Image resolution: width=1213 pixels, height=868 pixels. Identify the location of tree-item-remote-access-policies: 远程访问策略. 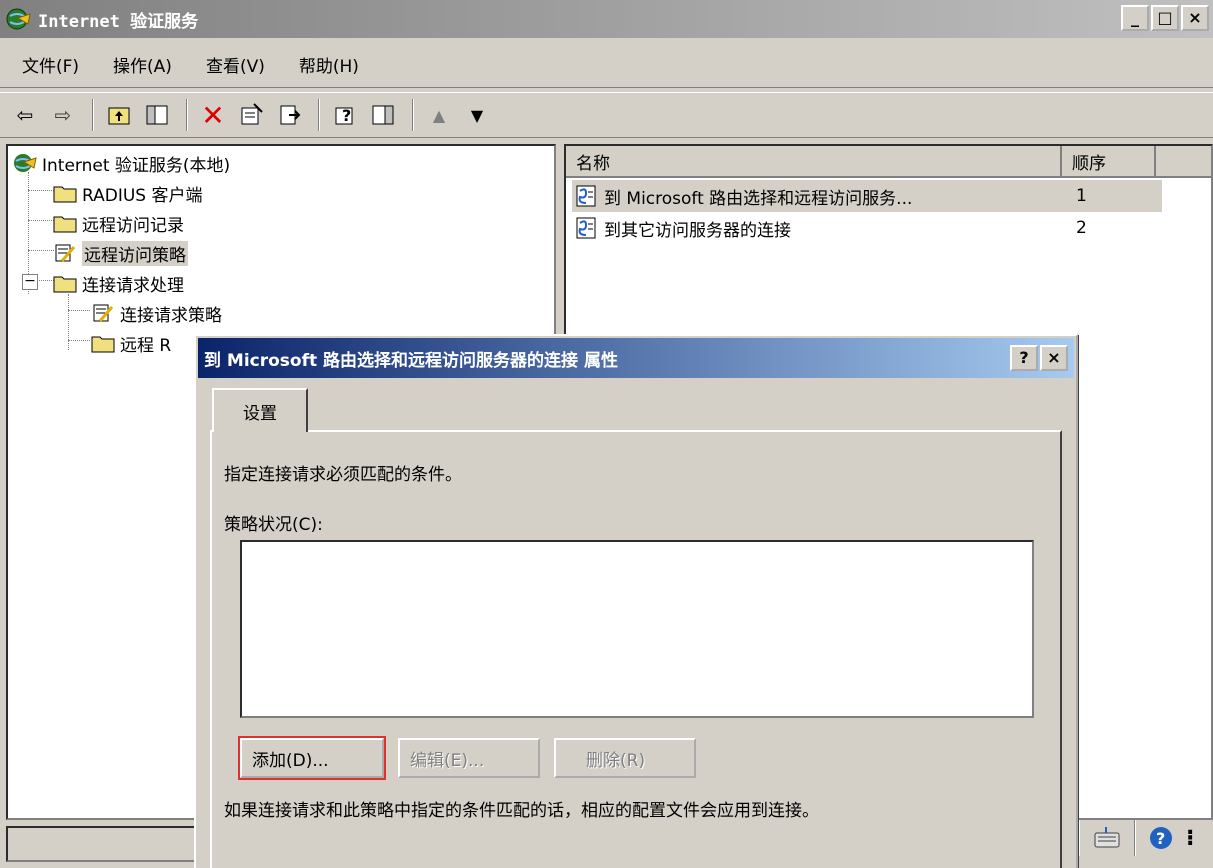
(120, 253).